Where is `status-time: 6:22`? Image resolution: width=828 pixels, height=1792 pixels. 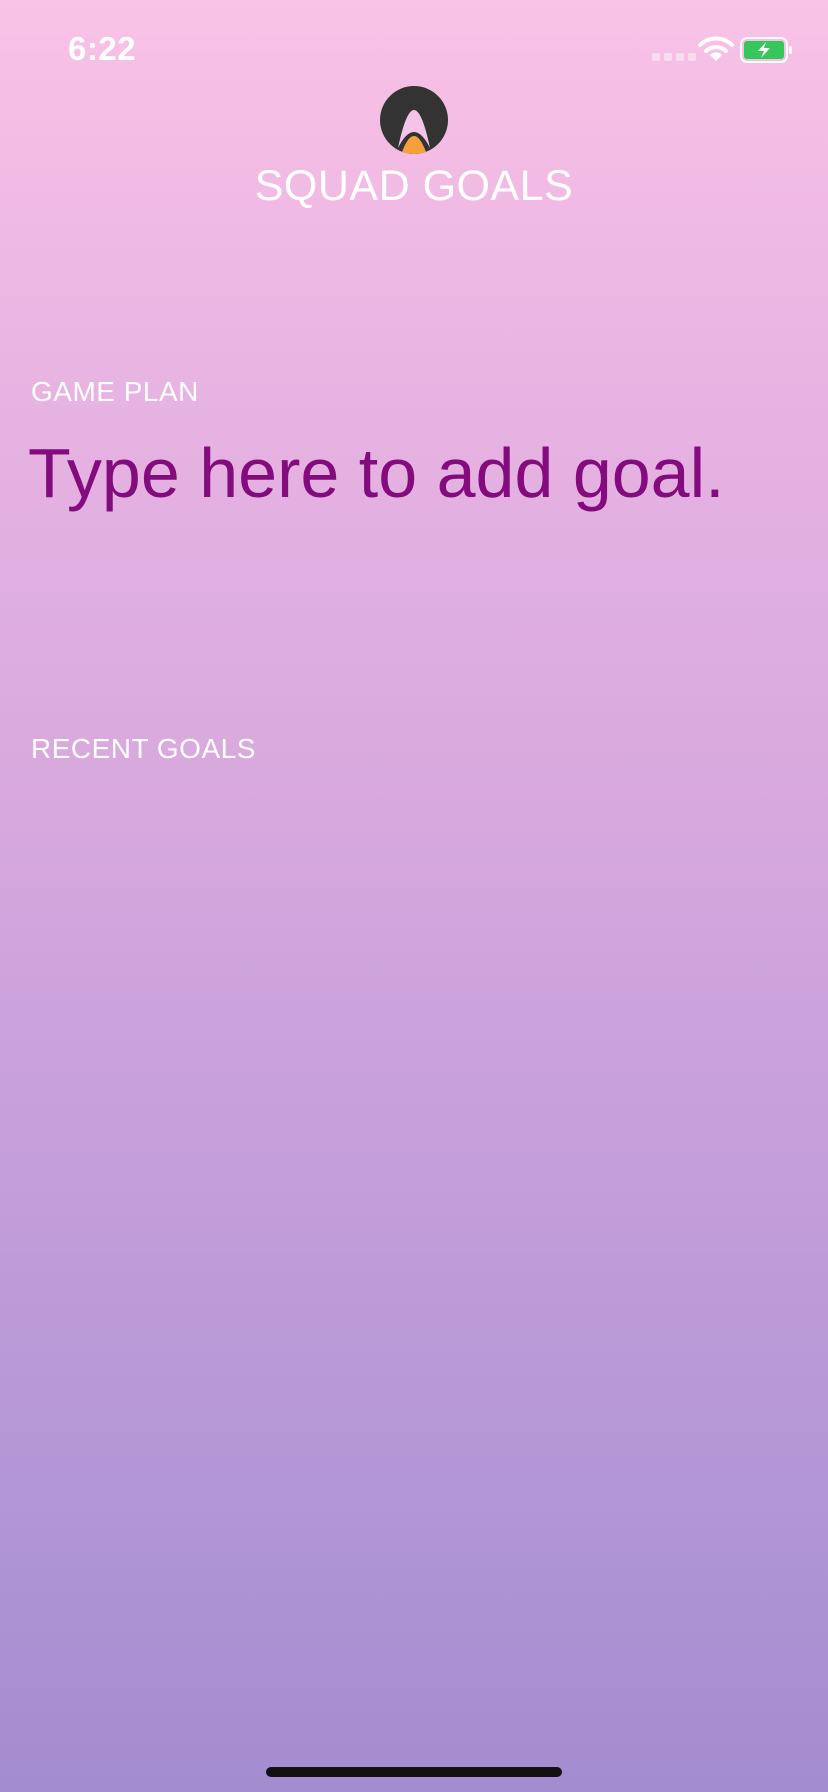 status-time: 6:22 is located at coordinates (102, 48).